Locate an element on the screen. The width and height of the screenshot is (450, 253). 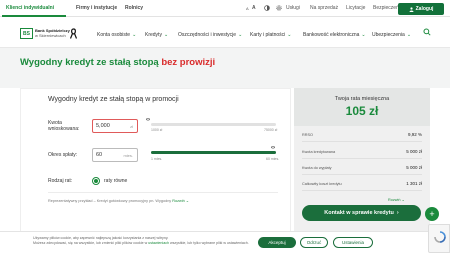
nav-kredyty: Kredyty ⌄ is located at coordinates (156, 35).